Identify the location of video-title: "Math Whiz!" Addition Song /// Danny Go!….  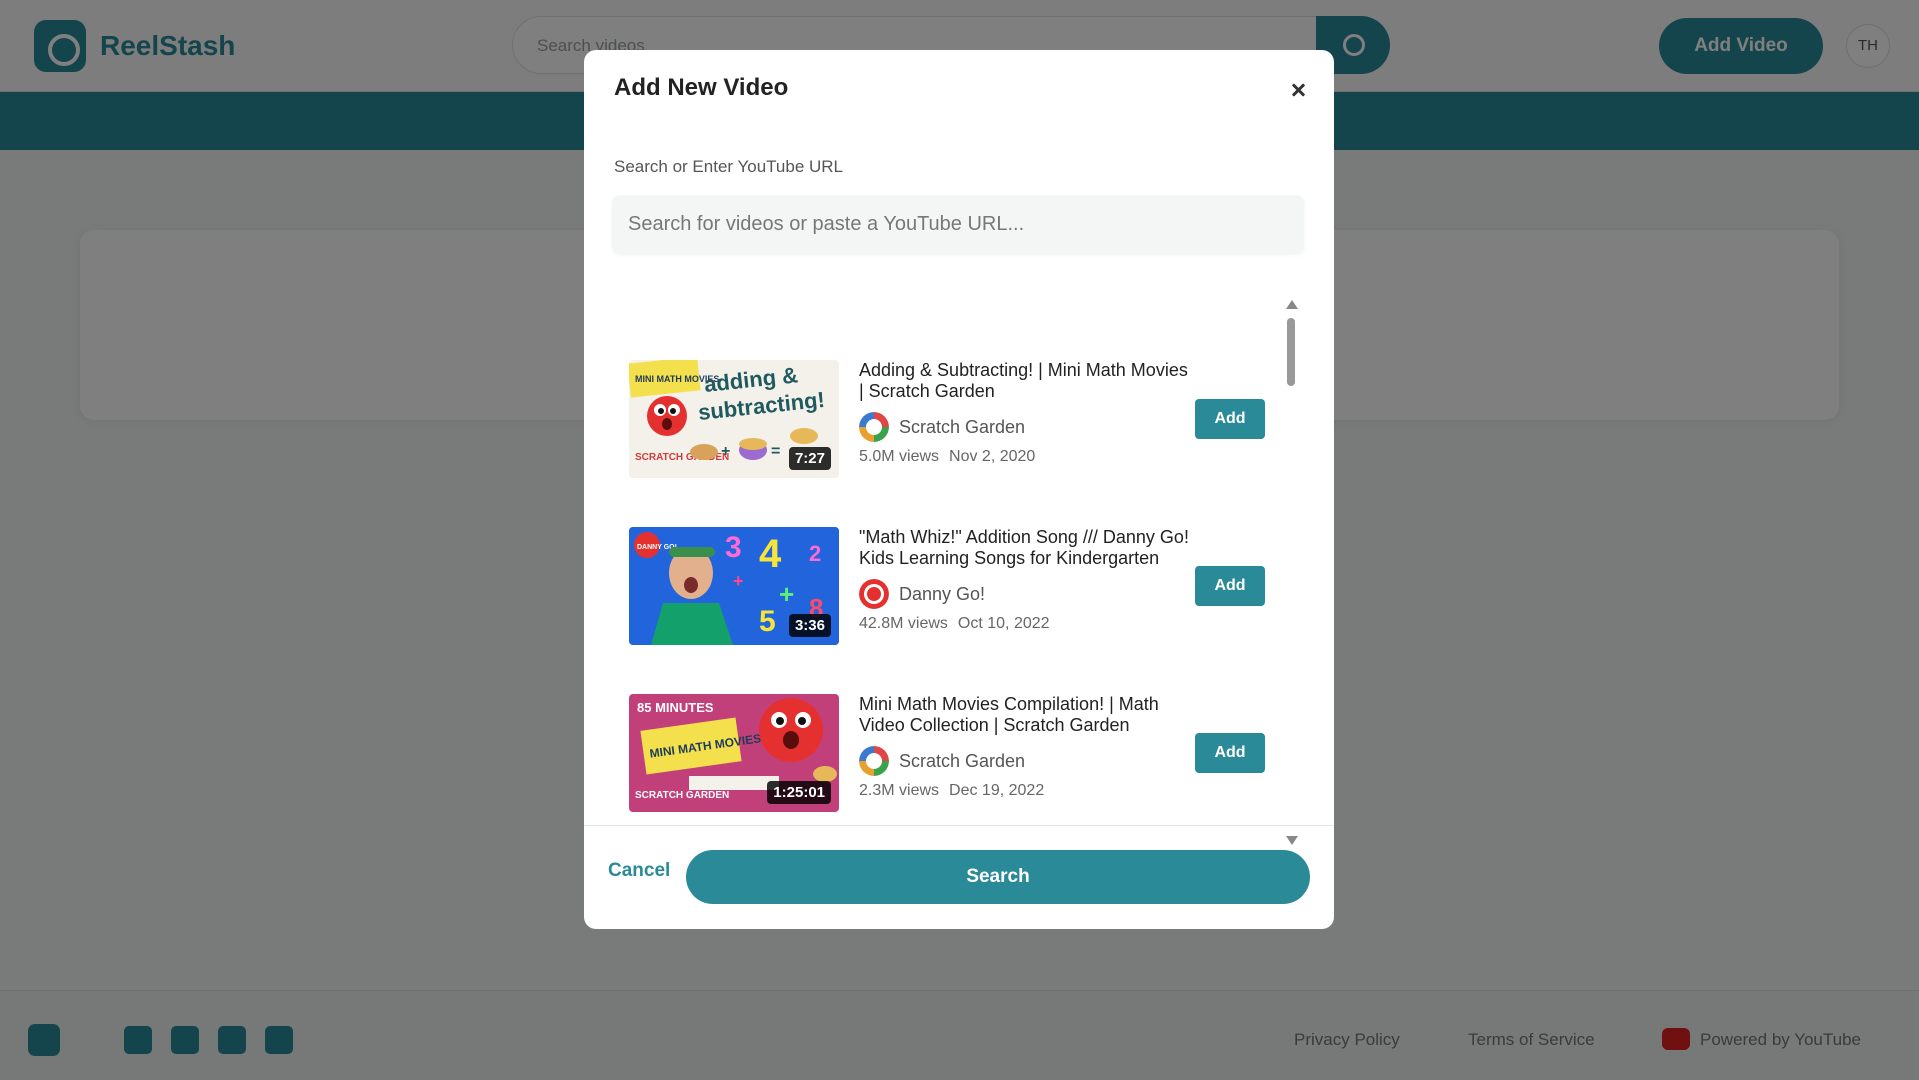
(1024, 548).